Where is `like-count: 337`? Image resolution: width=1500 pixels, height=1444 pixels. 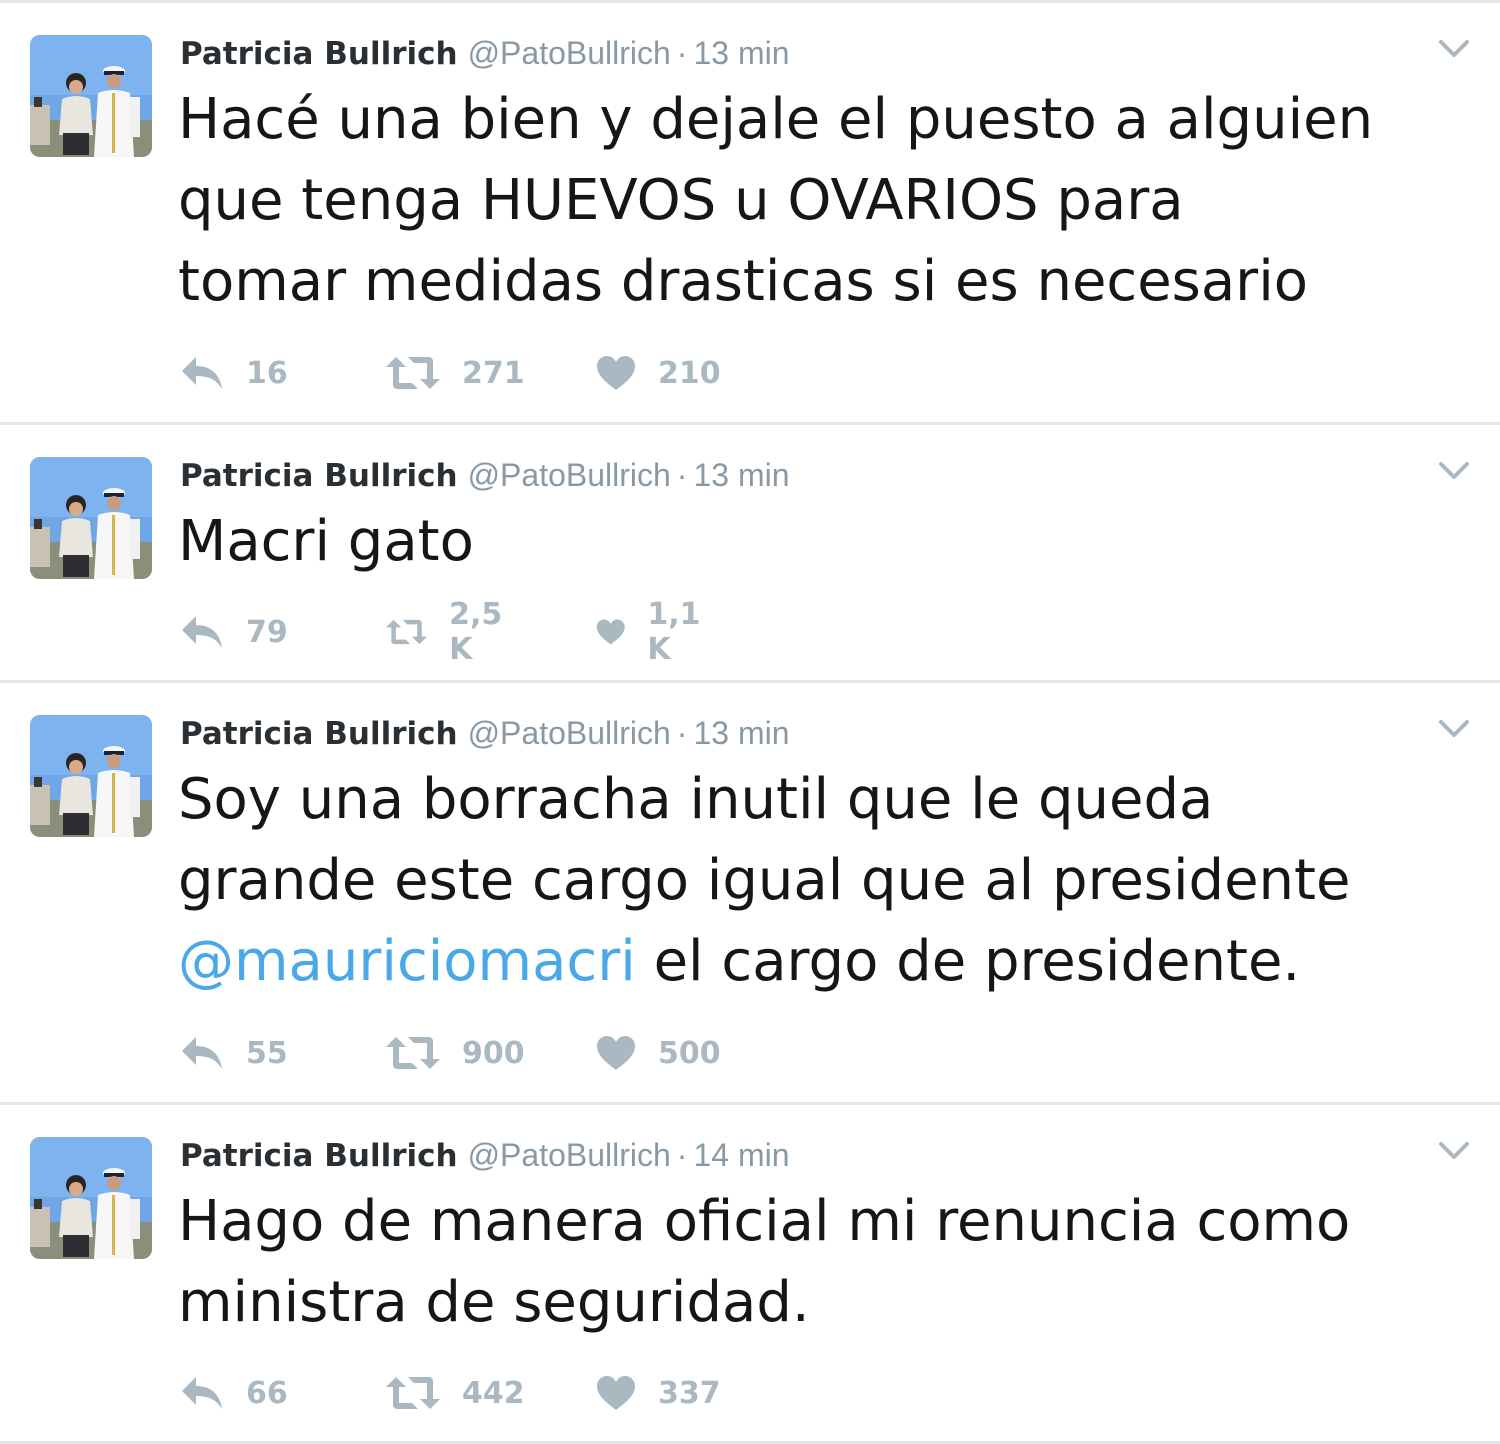 like-count: 337 is located at coordinates (689, 1393).